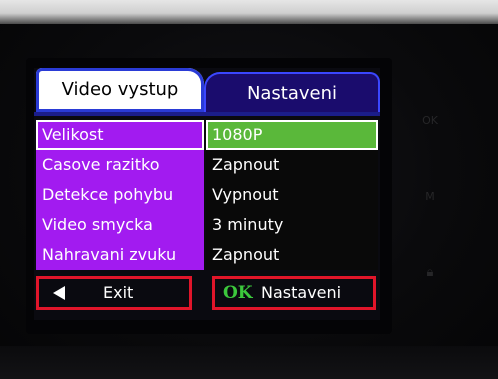  I want to click on hardware-lock-button: 🔒︎, so click(430, 273).